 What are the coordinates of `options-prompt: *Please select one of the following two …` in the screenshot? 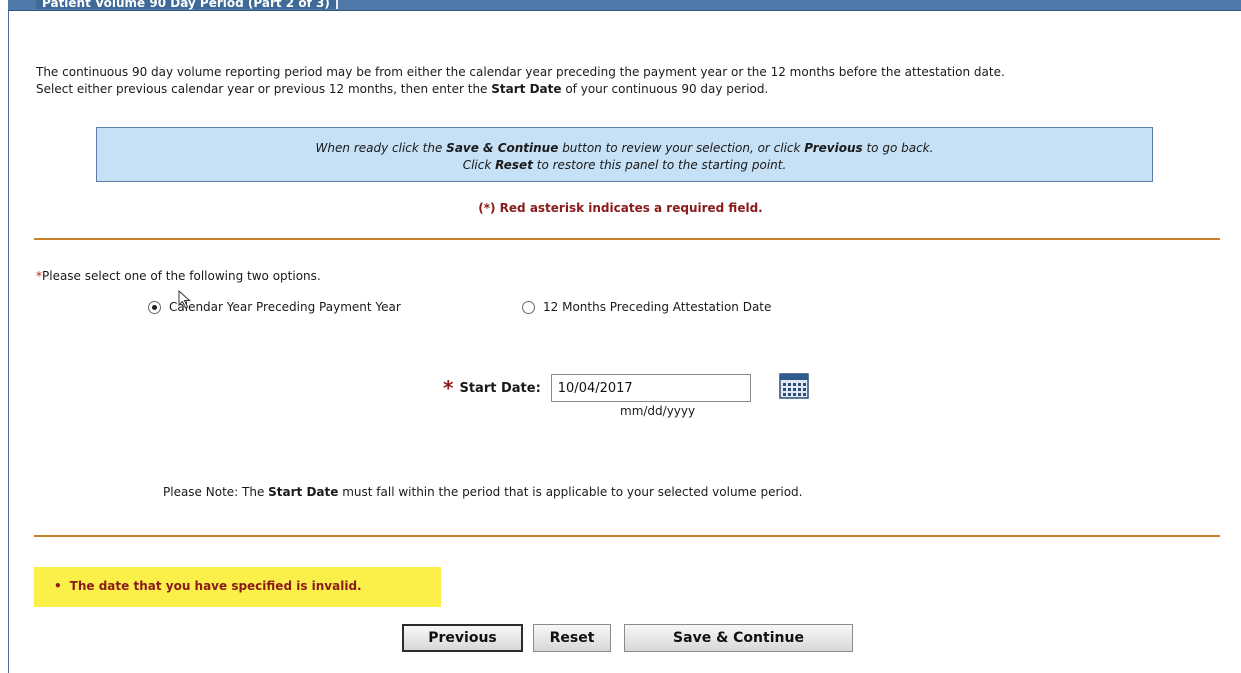 It's located at (178, 276).